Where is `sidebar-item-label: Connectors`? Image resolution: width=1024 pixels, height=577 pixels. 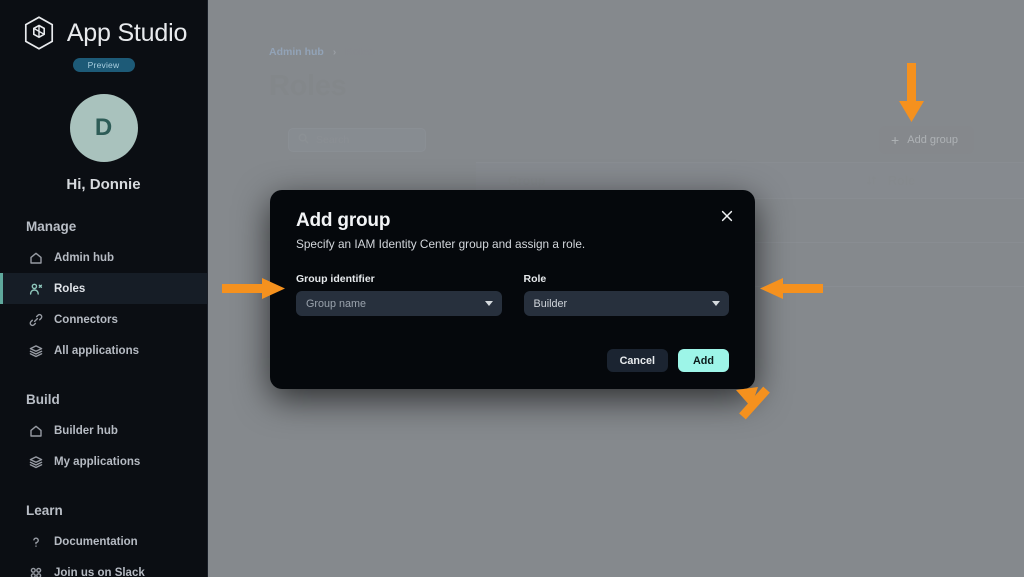
sidebar-item-label: Connectors is located at coordinates (86, 319).